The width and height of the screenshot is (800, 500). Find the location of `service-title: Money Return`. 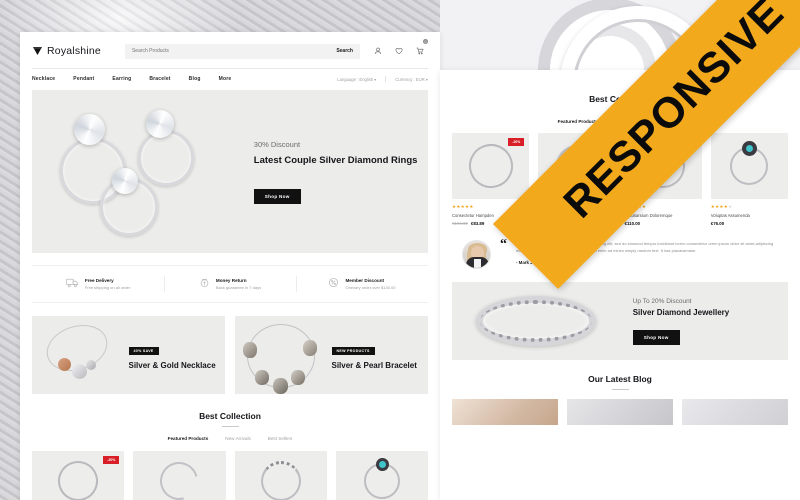

service-title: Money Return is located at coordinates (231, 280).